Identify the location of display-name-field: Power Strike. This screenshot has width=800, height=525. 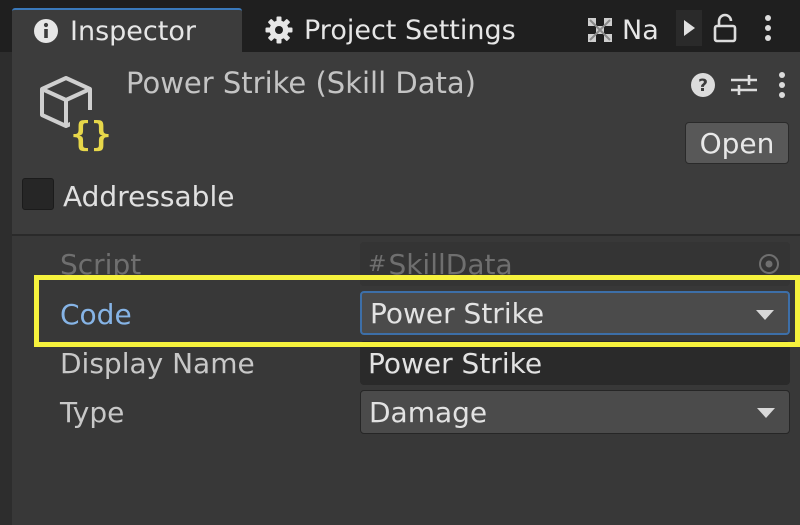
(575, 363).